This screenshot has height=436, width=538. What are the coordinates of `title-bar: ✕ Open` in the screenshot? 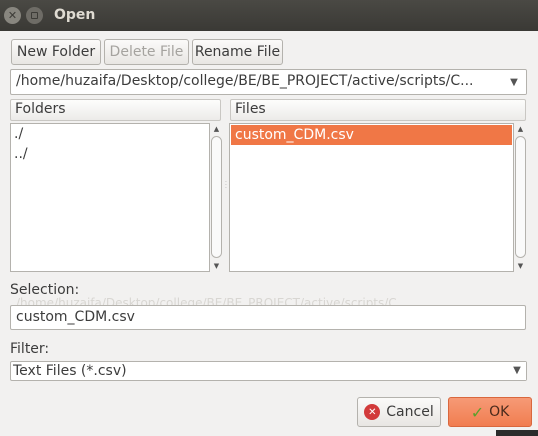 It's located at (269, 15).